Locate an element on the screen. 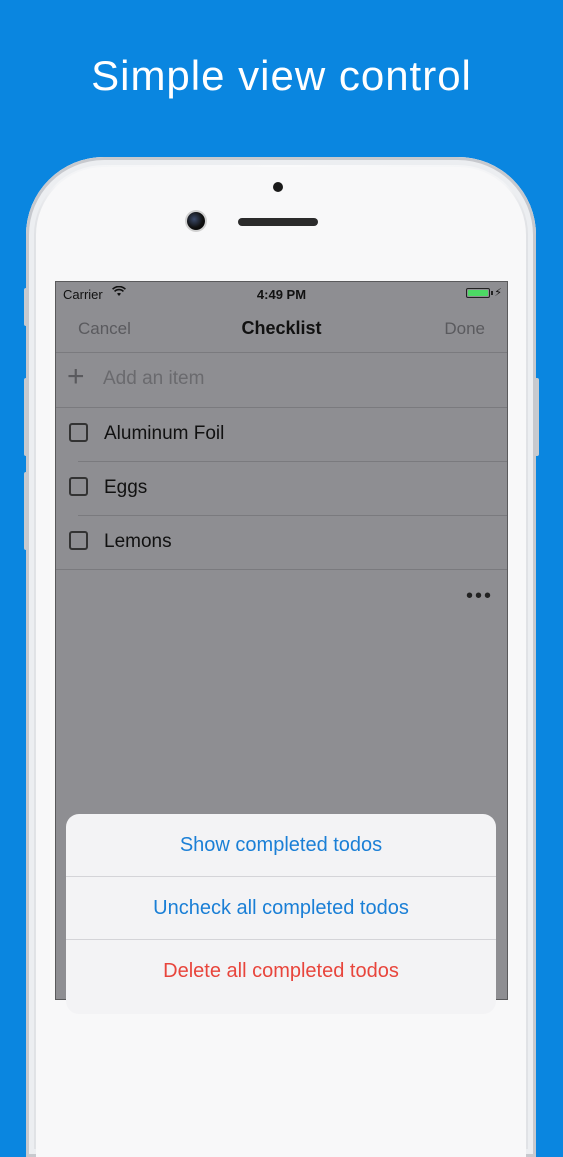 This screenshot has width=563, height=1157. done-button: Done is located at coordinates (464, 329).